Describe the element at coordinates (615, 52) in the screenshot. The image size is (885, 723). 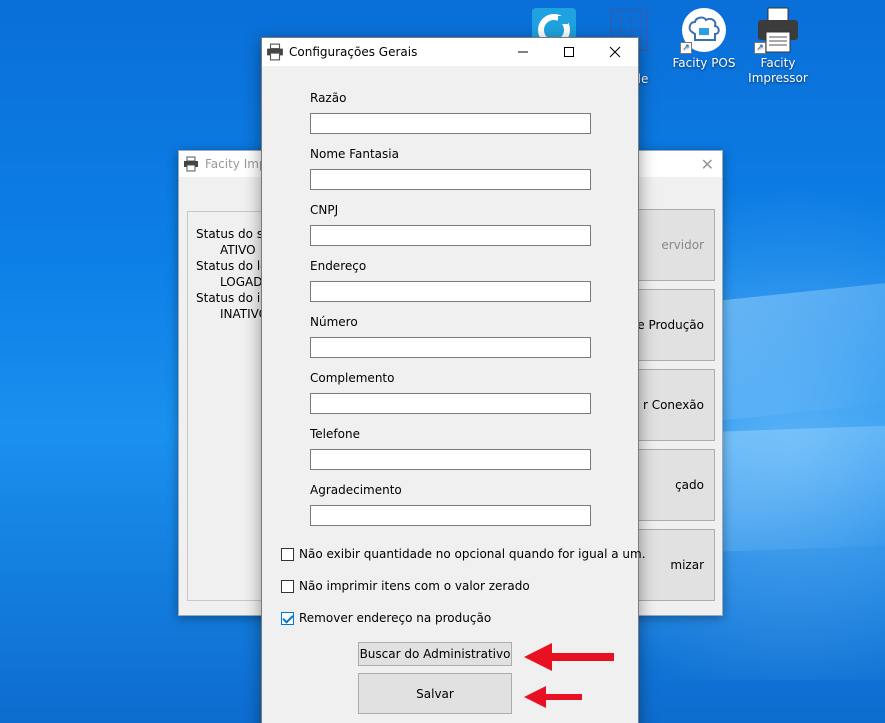
I see `close-icon` at that location.